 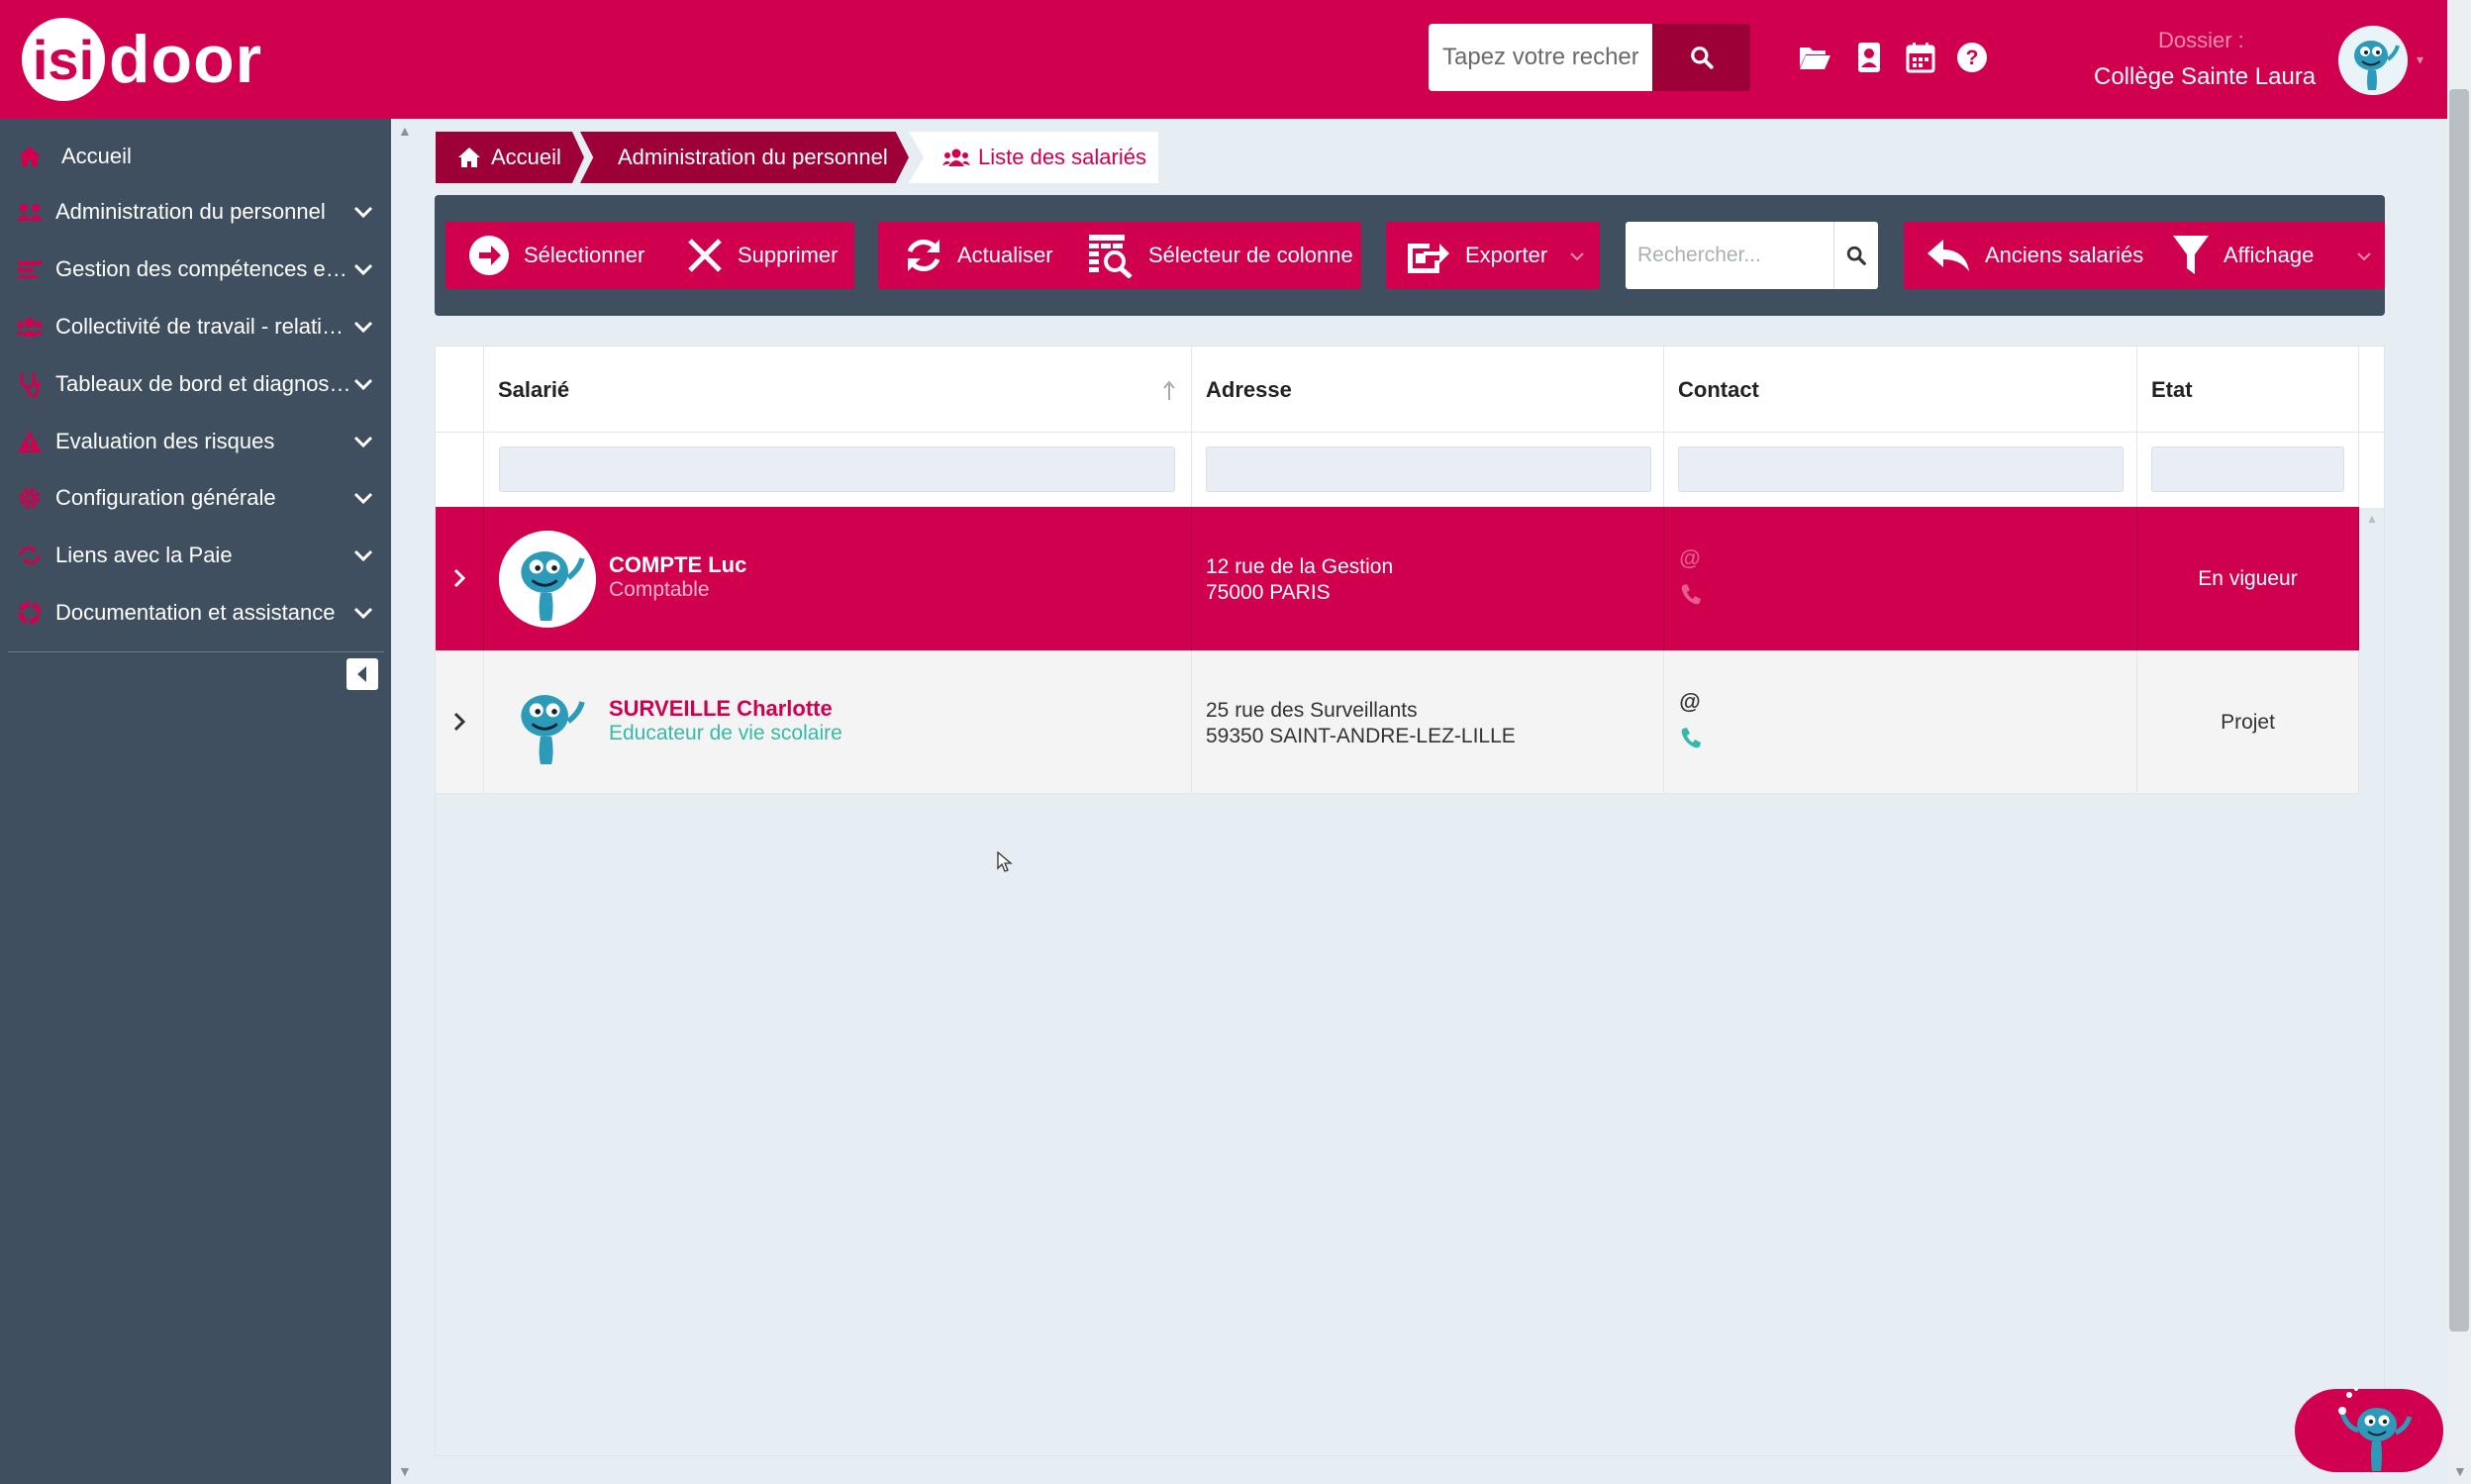 What do you see at coordinates (2375, 1429) in the screenshot?
I see `mascot-icon` at bounding box center [2375, 1429].